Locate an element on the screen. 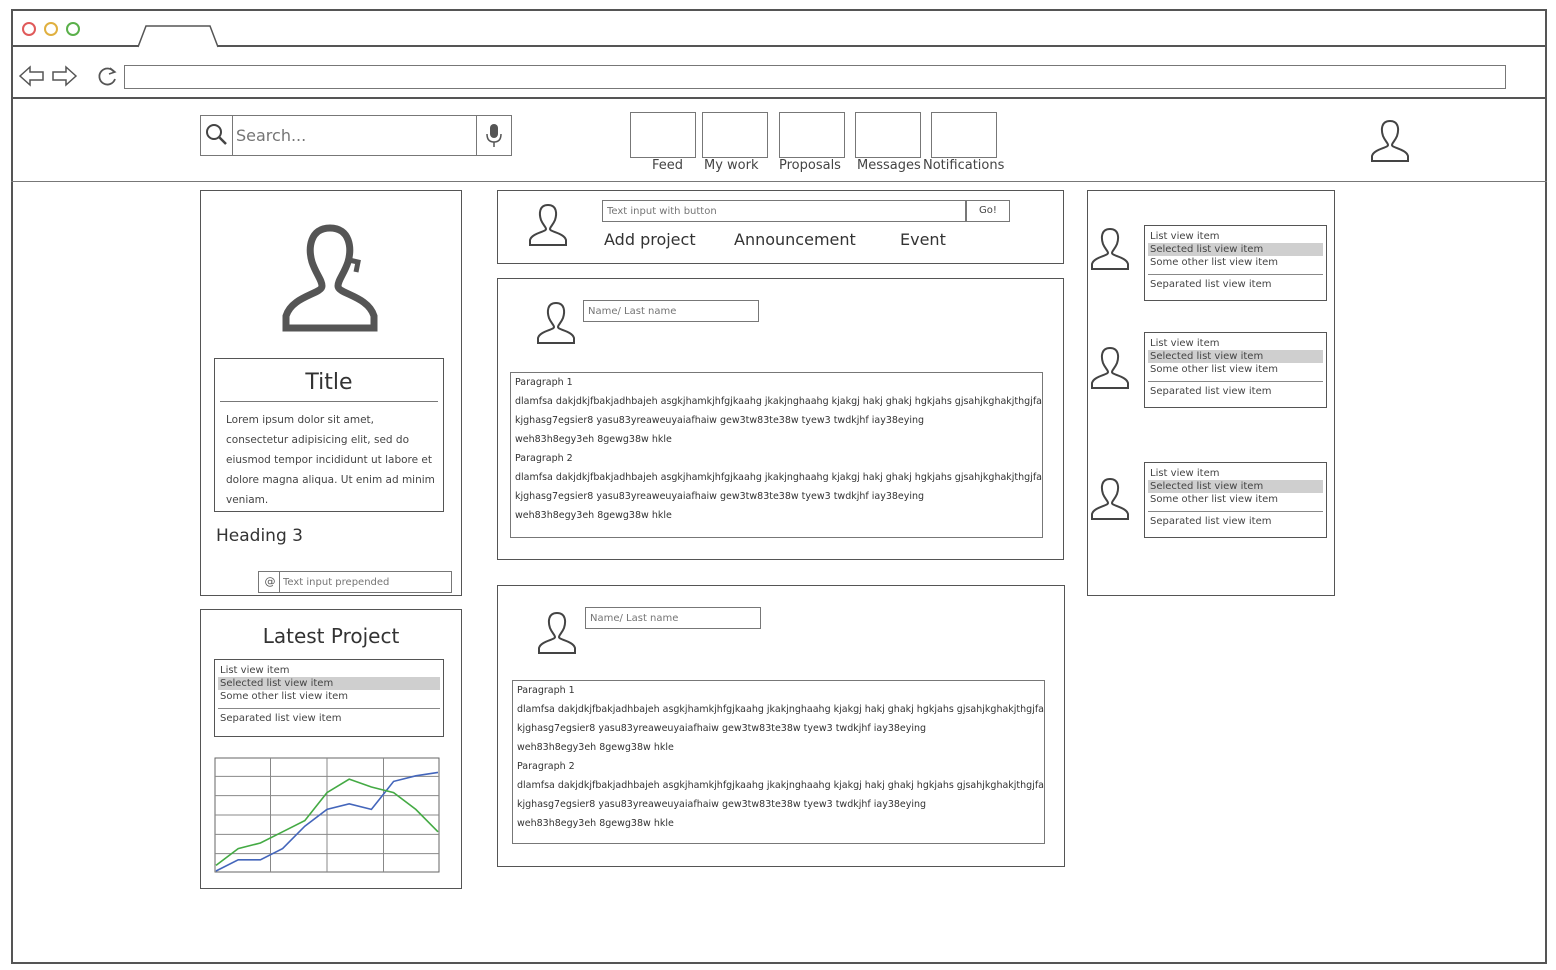  at-sign-icon: @ is located at coordinates (270, 581).